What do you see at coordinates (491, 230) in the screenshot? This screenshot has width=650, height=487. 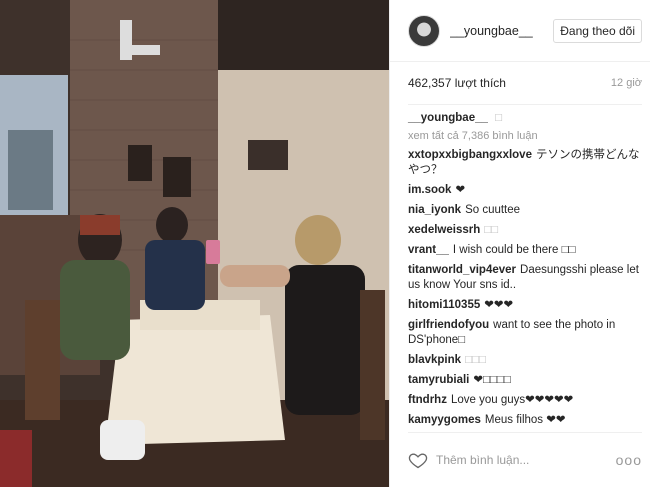 I see `comment-text: □□` at bounding box center [491, 230].